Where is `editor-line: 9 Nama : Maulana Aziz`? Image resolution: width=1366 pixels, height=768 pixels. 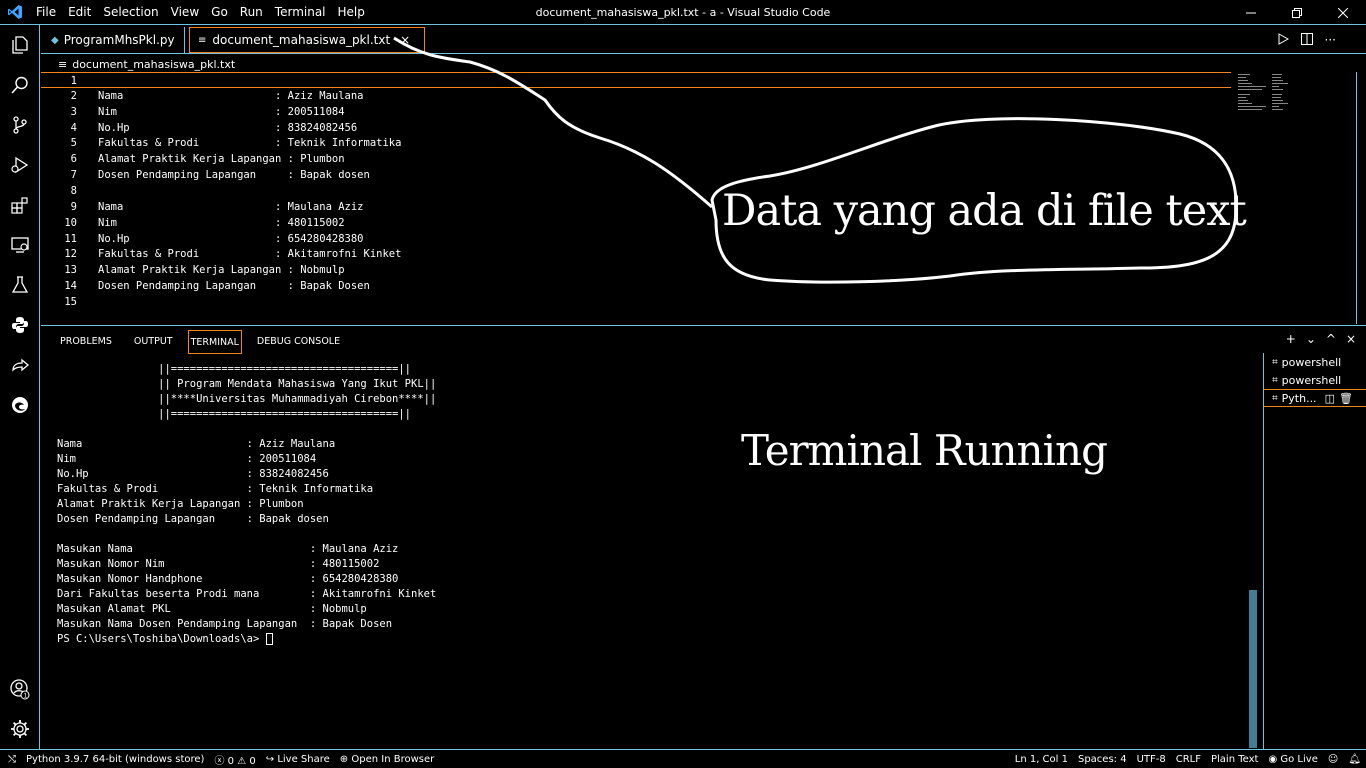 editor-line: 9 Nama : Maulana Aziz is located at coordinates (636, 207).